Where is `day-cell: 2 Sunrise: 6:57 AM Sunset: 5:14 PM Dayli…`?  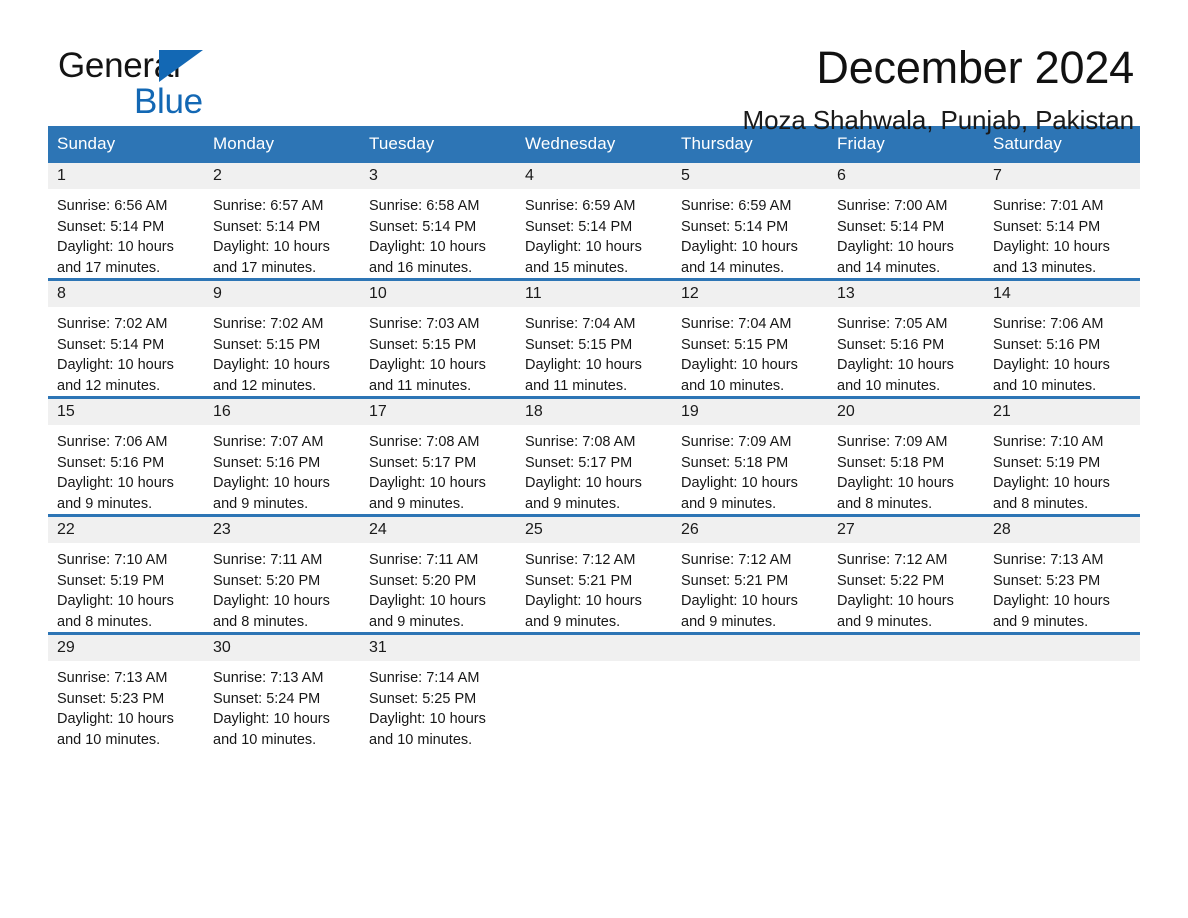 day-cell: 2 Sunrise: 6:57 AM Sunset: 5:14 PM Dayli… is located at coordinates (282, 220).